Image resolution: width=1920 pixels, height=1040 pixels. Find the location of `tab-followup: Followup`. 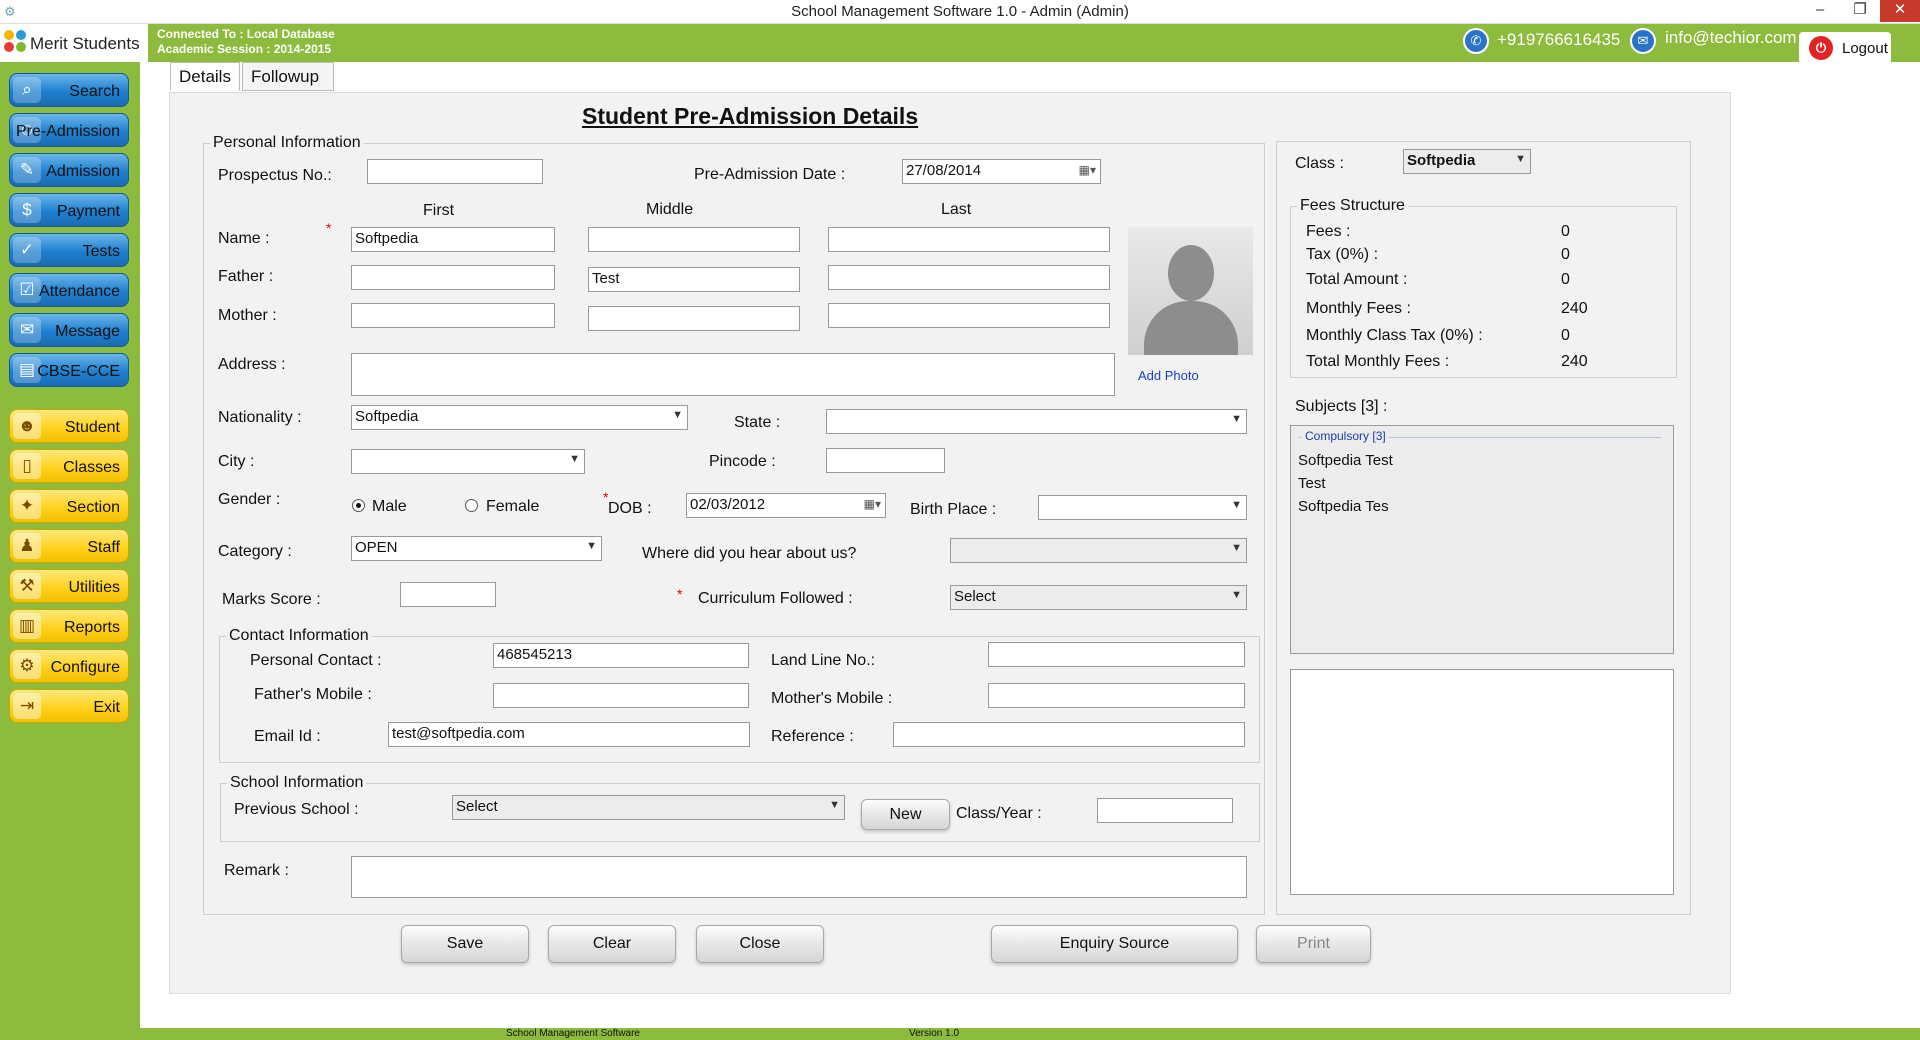

tab-followup: Followup is located at coordinates (288, 76).